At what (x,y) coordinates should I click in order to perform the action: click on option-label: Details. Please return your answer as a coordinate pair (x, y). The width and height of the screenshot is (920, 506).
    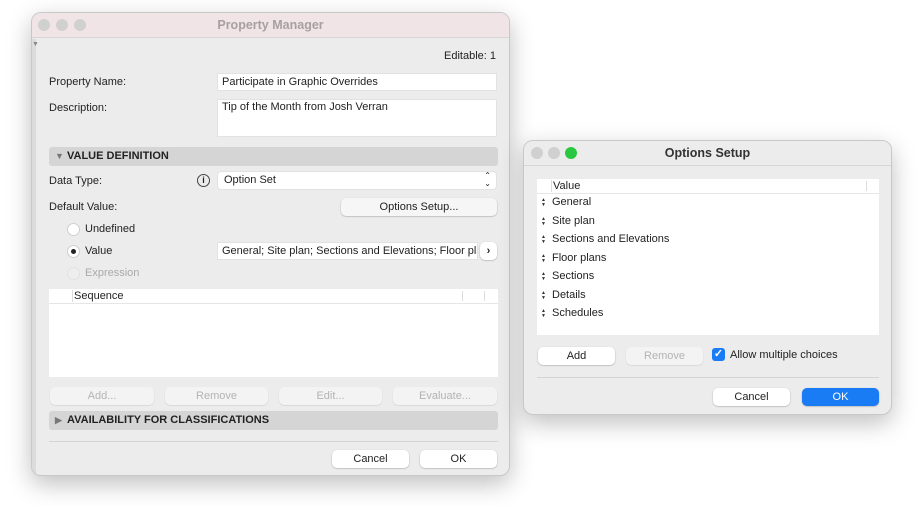
    Looking at the image, I should click on (569, 294).